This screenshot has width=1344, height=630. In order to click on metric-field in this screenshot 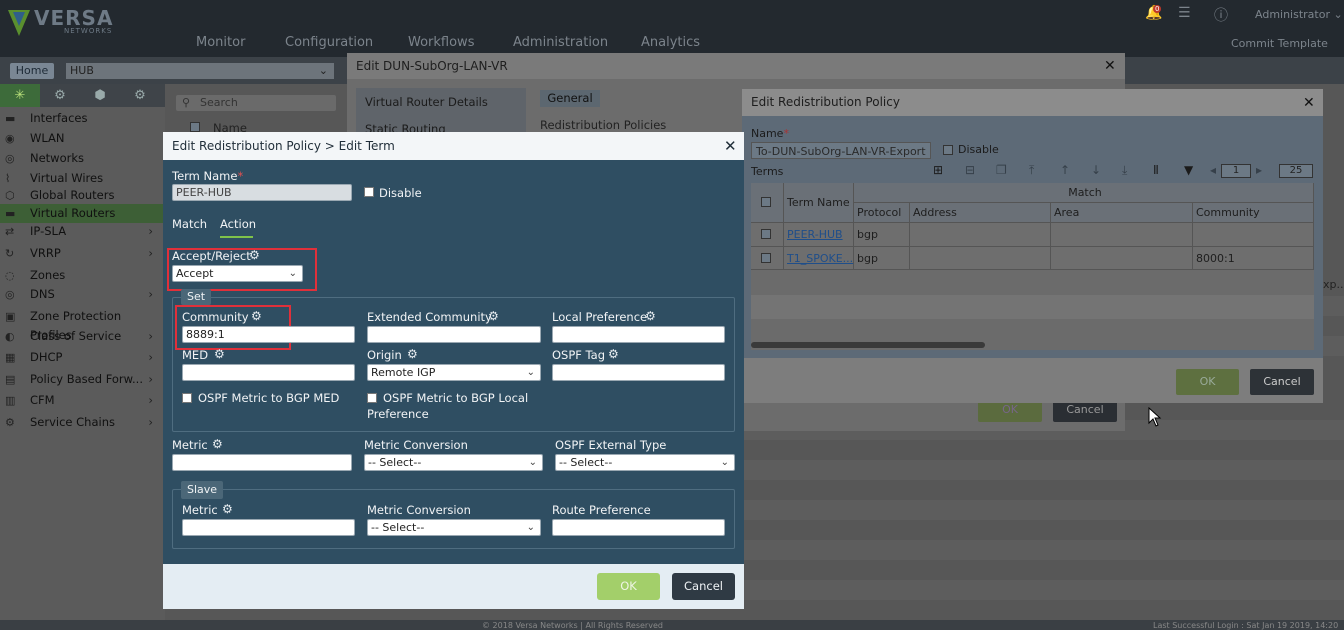, I will do `click(262, 462)`.